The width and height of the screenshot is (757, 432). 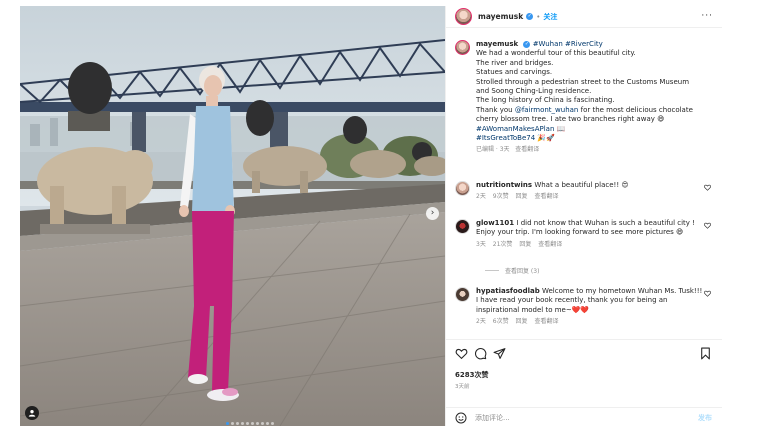 What do you see at coordinates (227, 423) in the screenshot?
I see `carousel-dot-active` at bounding box center [227, 423].